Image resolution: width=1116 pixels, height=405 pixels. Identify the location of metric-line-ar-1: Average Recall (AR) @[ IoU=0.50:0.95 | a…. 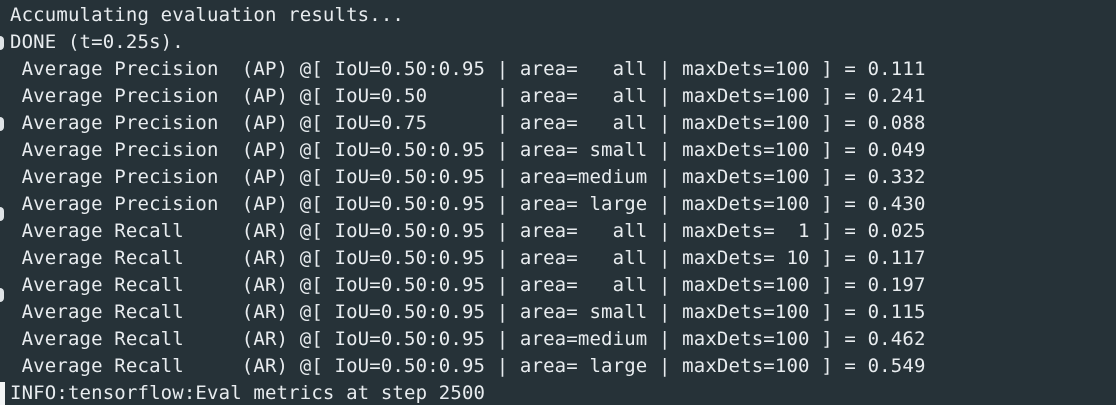
(468, 231).